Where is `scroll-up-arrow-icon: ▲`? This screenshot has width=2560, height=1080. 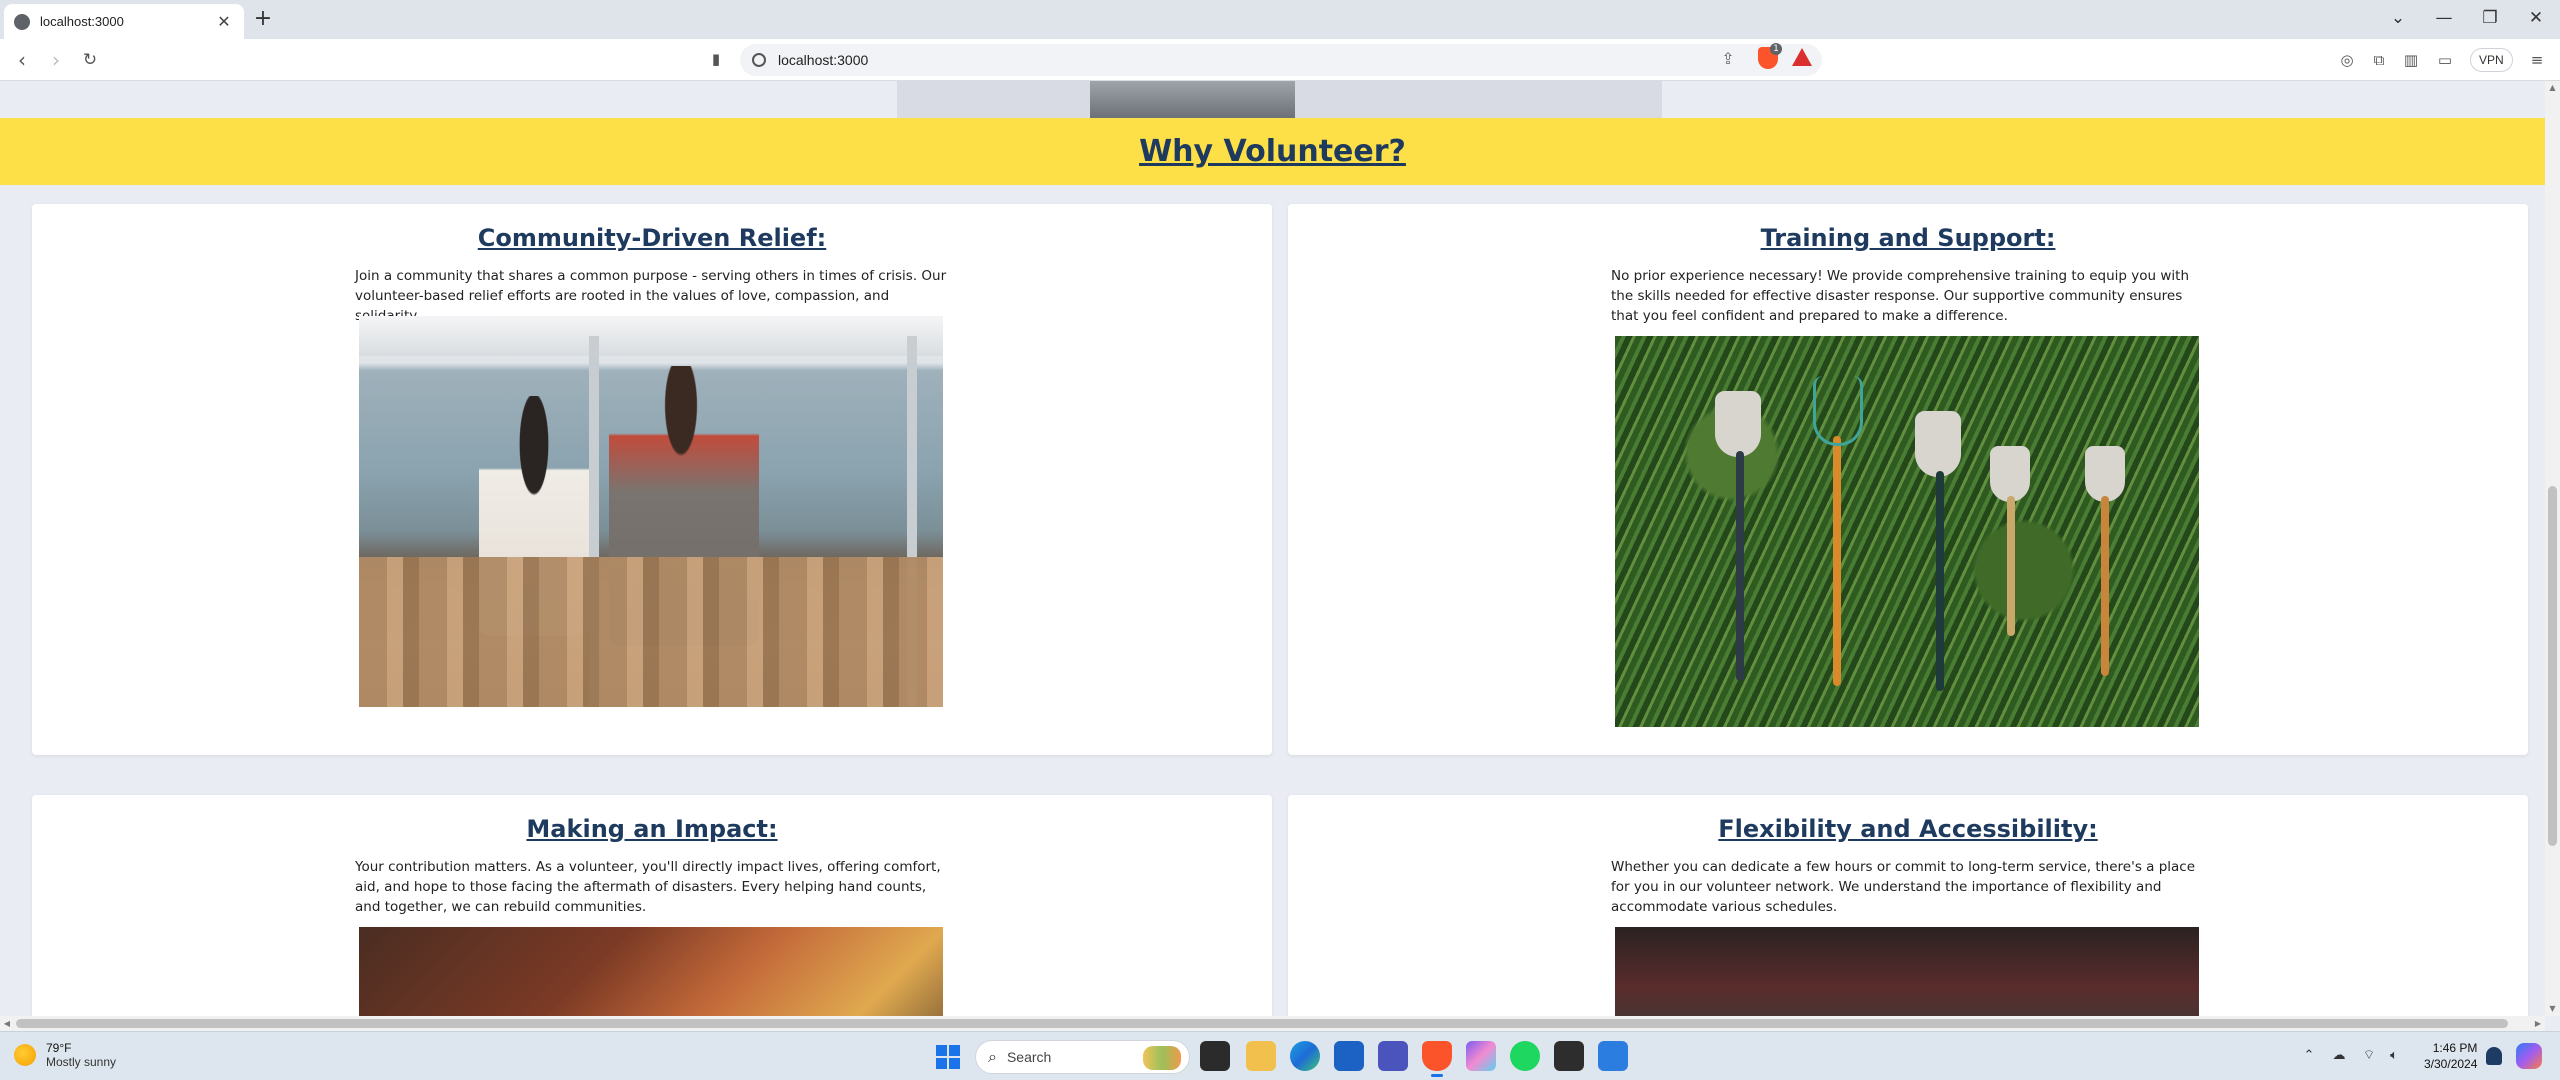 scroll-up-arrow-icon: ▲ is located at coordinates (2552, 88).